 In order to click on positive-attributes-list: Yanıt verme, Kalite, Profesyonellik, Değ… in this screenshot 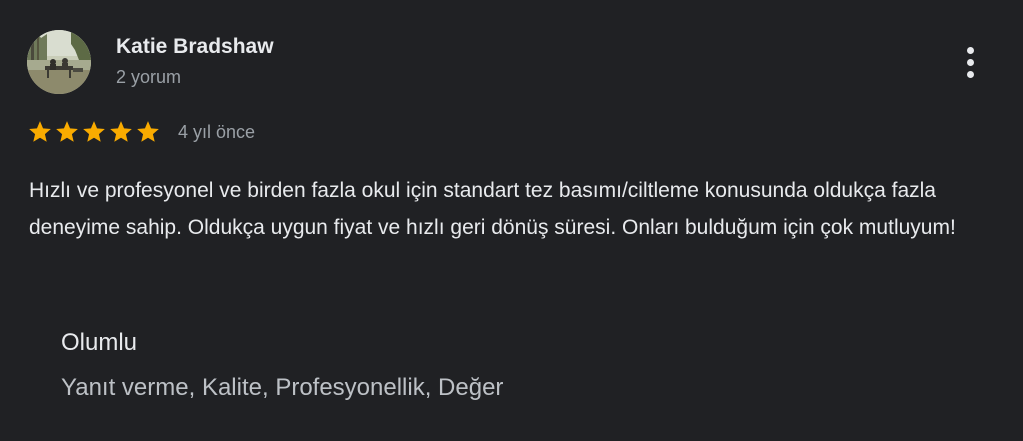, I will do `click(282, 387)`.